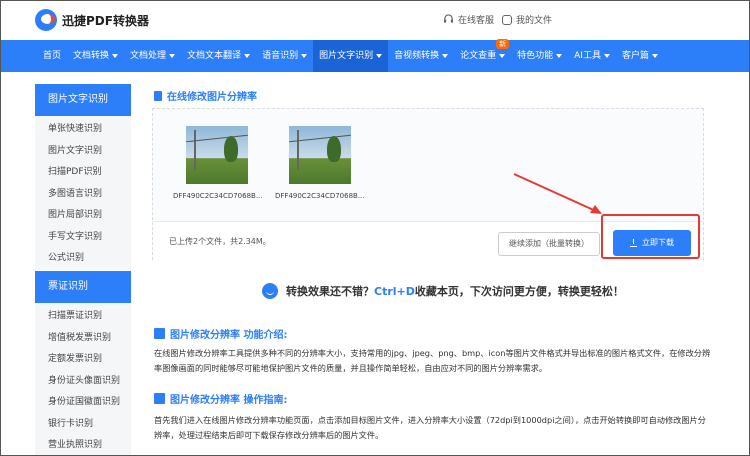 This screenshot has height=456, width=750. Describe the element at coordinates (83, 259) in the screenshot. I see `sidebar-item: 公式识别` at that location.